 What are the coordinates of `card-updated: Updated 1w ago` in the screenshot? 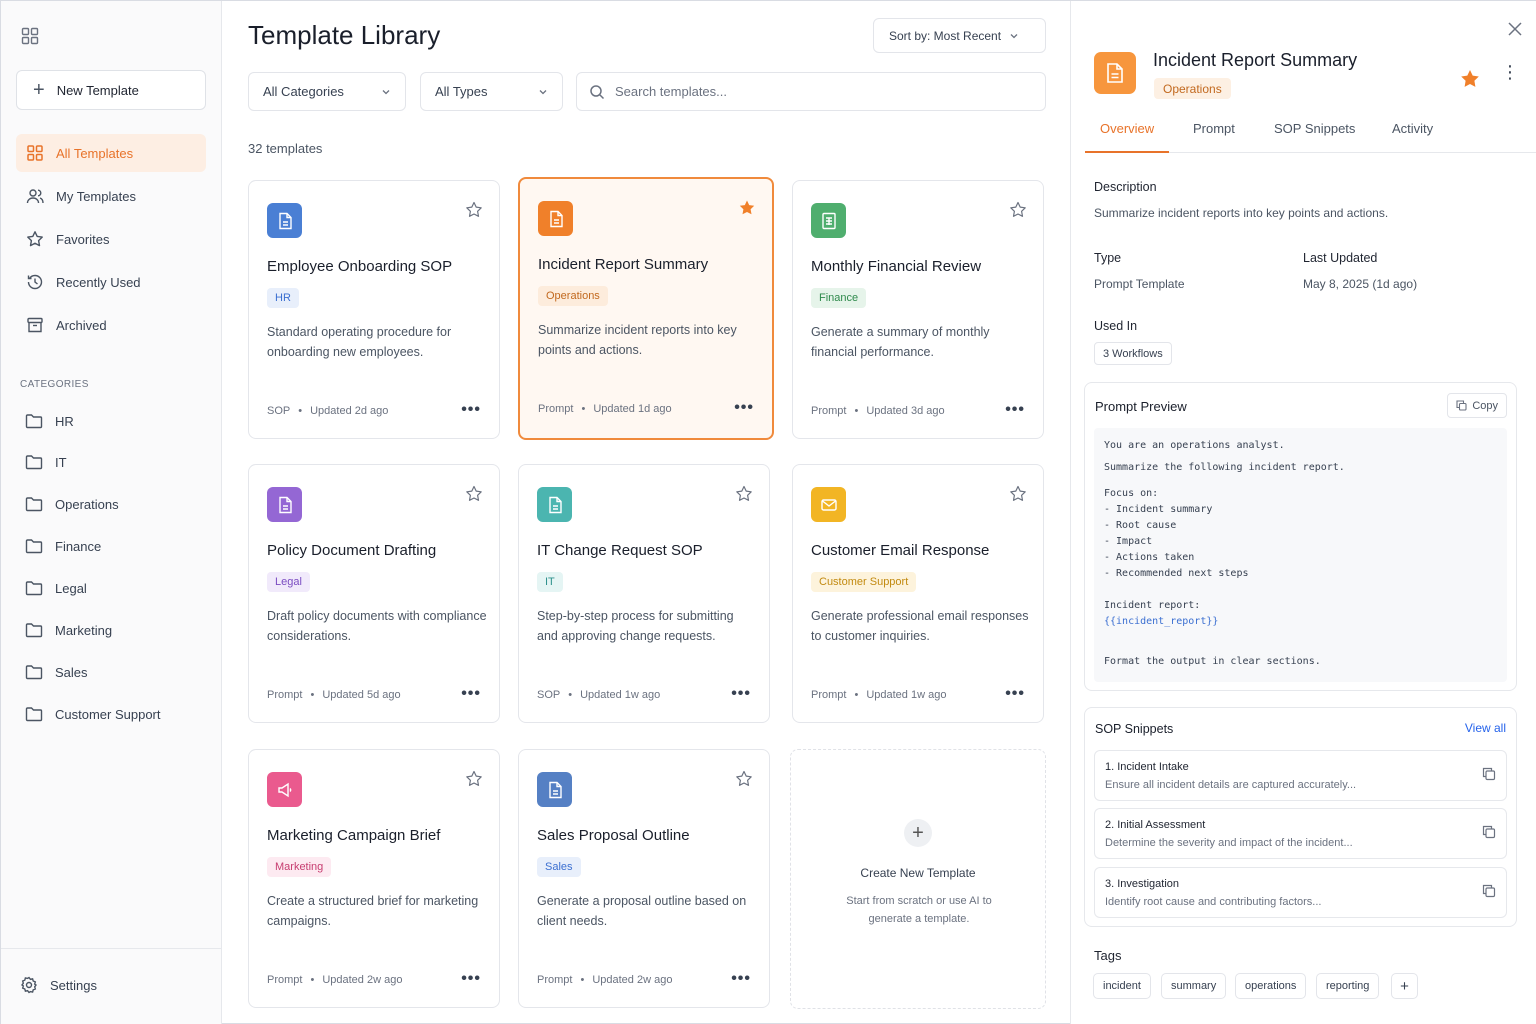 It's located at (620, 695).